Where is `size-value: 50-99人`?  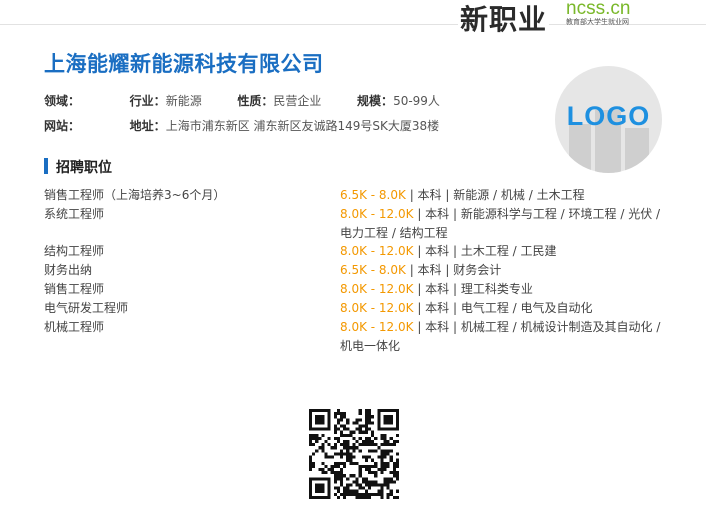
size-value: 50-99人 is located at coordinates (416, 101).